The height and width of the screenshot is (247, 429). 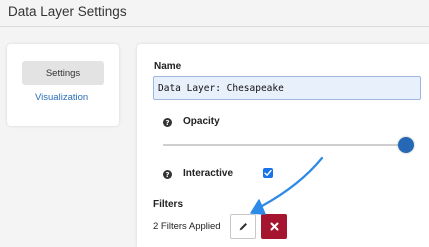 What do you see at coordinates (67, 11) in the screenshot?
I see `dialog-title: Data Layer Settings` at bounding box center [67, 11].